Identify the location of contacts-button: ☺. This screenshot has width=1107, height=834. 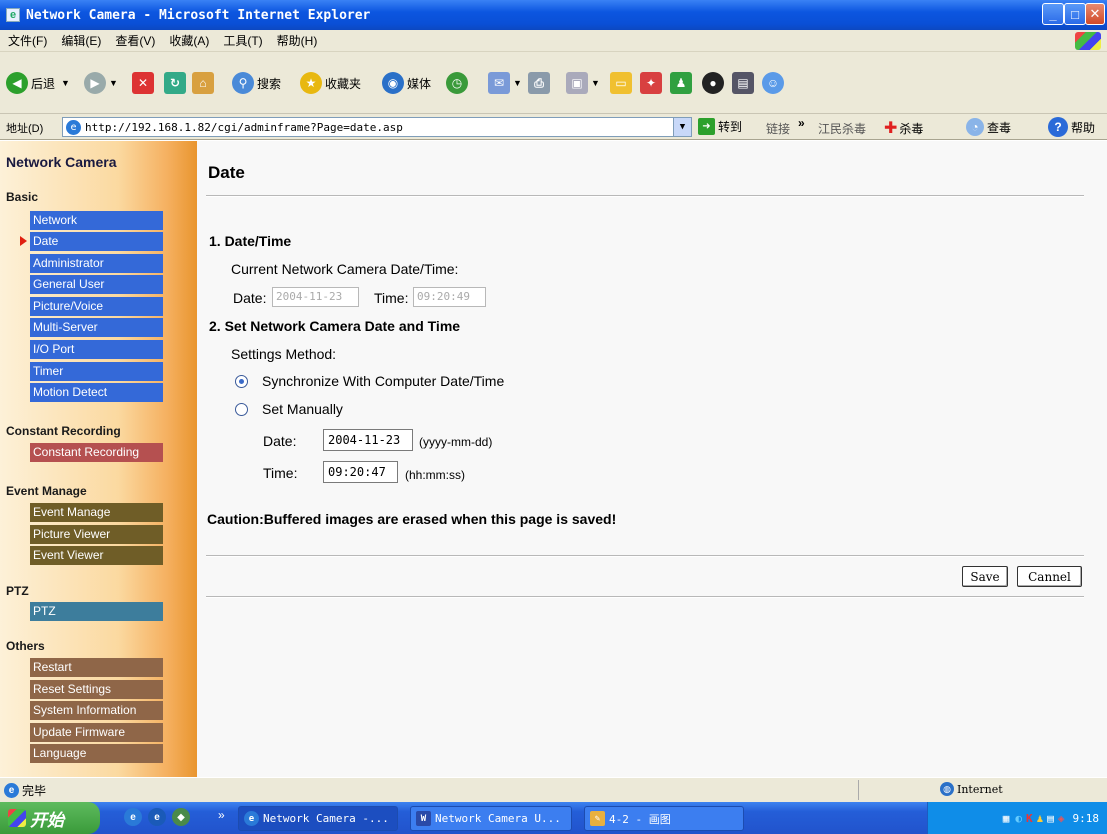
(774, 83).